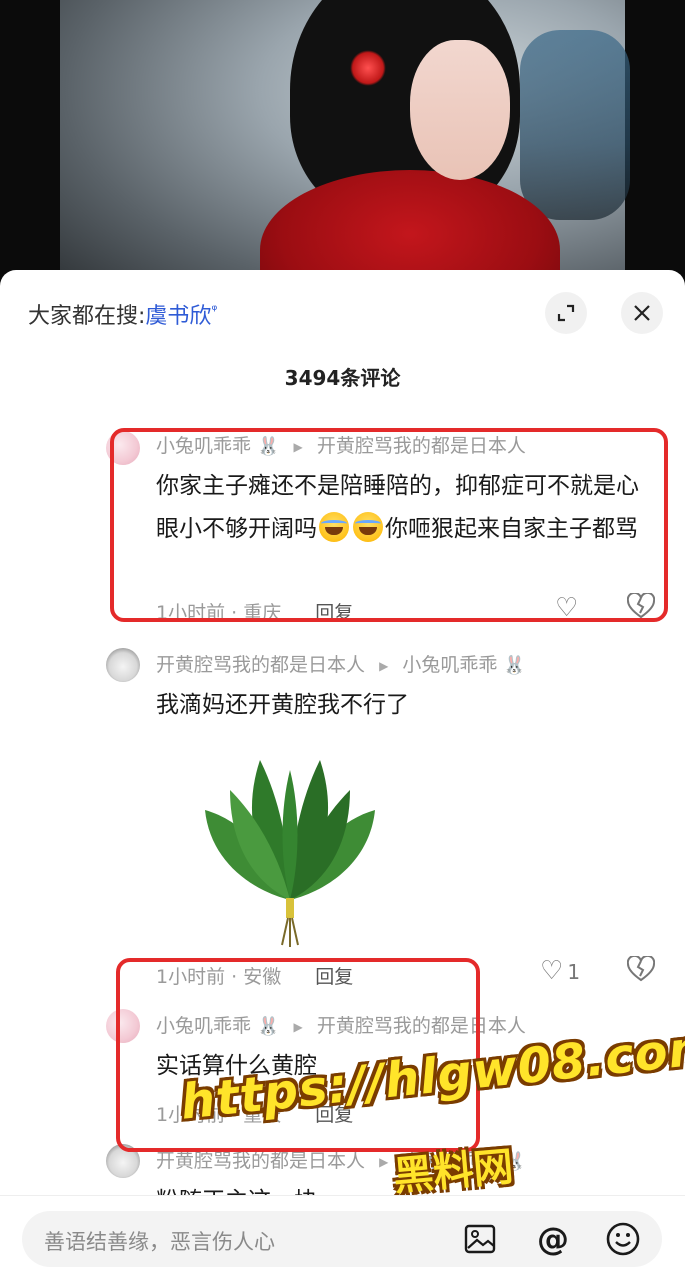 Image resolution: width=685 pixels, height=1281 pixels. Describe the element at coordinates (460, 110) in the screenshot. I see `video-subject-face` at that location.